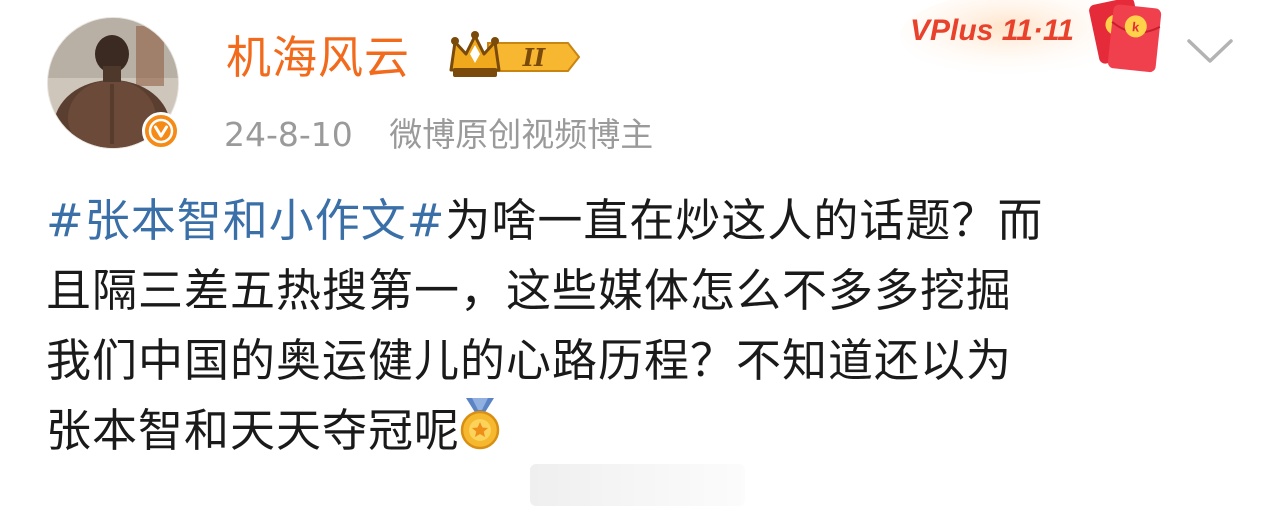 Image resolution: width=1272 pixels, height=515 pixels. What do you see at coordinates (480, 424) in the screenshot?
I see `gold-medal-icon` at bounding box center [480, 424].